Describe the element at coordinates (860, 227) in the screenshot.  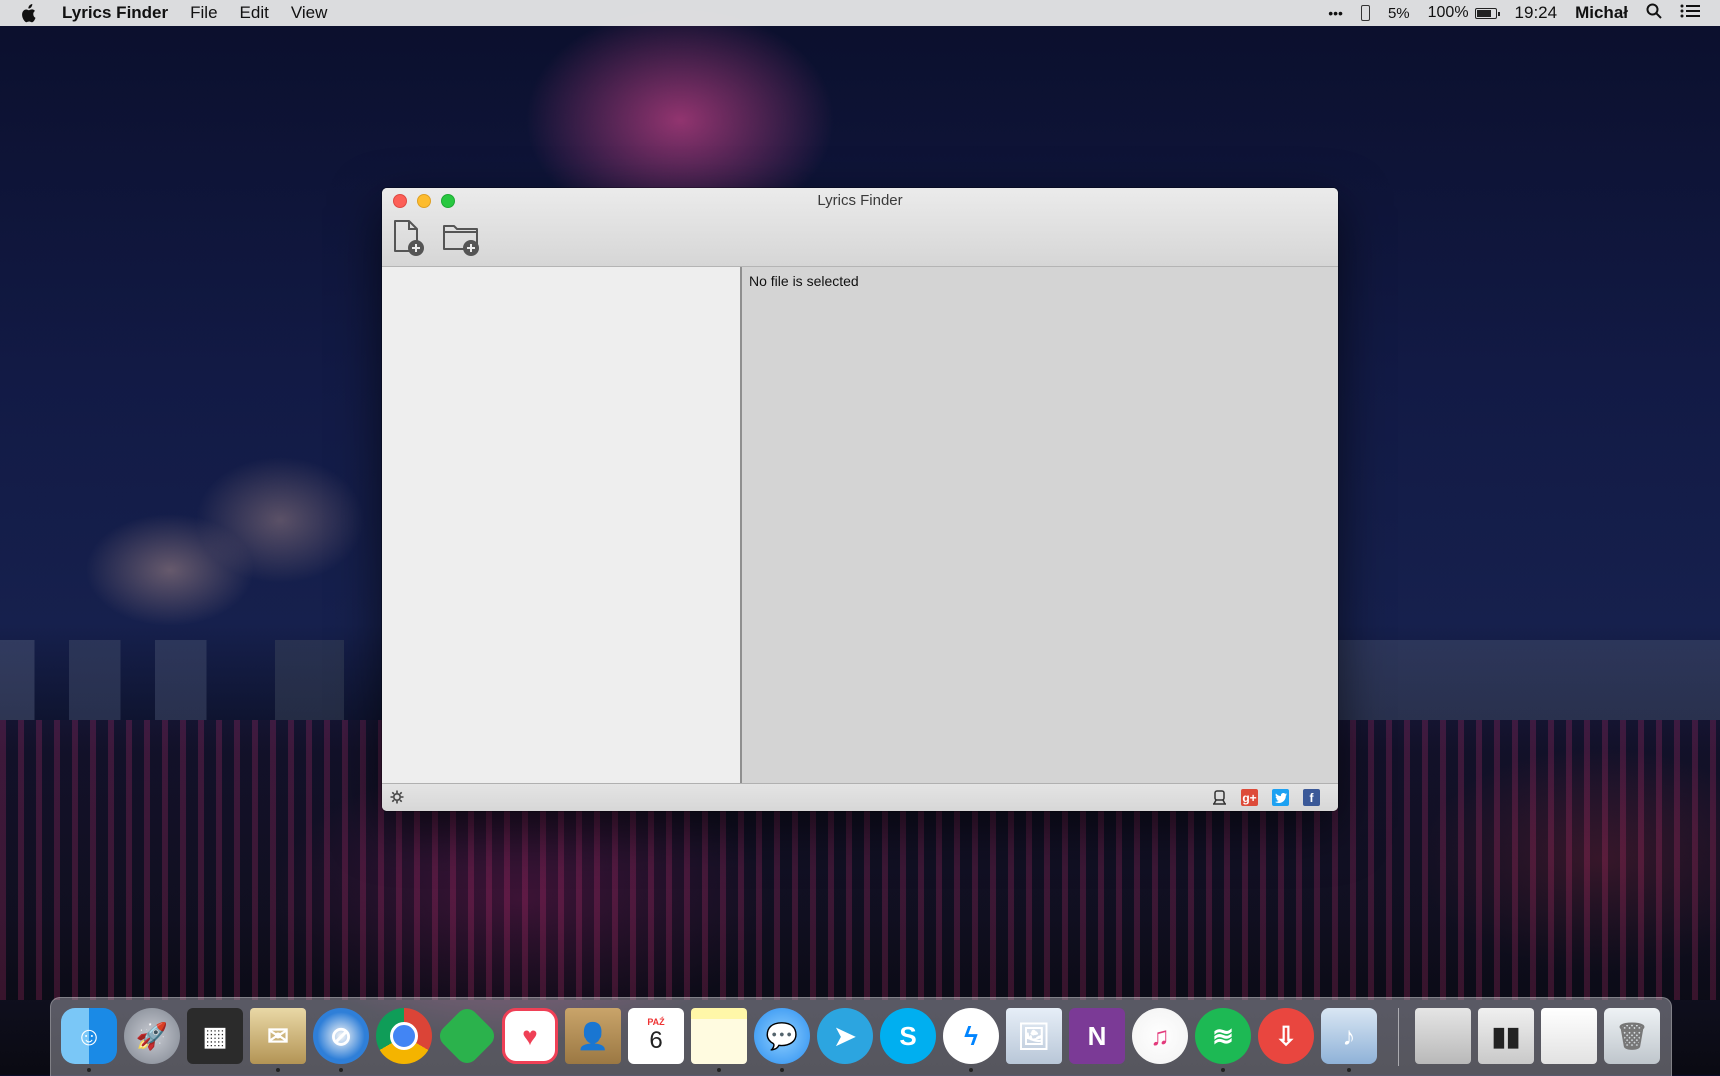
I see `window-titlebar: Lyrics Finder` at that location.